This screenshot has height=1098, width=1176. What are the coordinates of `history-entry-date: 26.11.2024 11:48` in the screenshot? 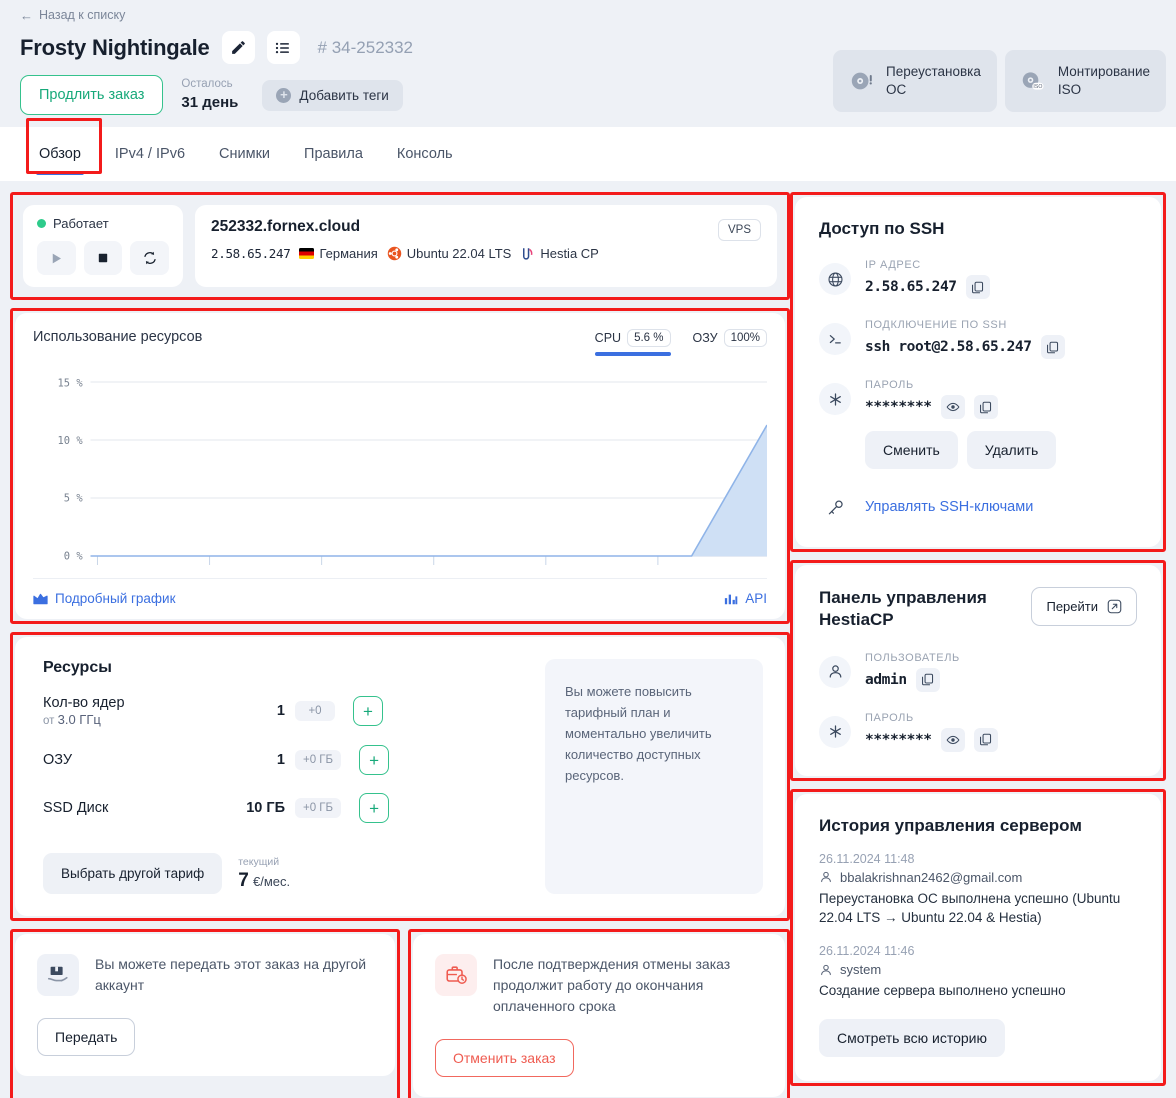 It's located at (867, 858).